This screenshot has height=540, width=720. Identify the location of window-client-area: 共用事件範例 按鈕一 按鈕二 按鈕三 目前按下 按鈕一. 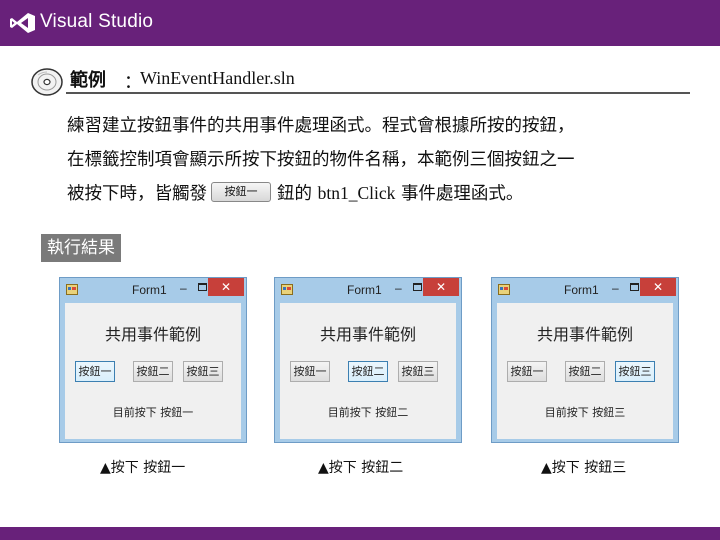
(153, 371).